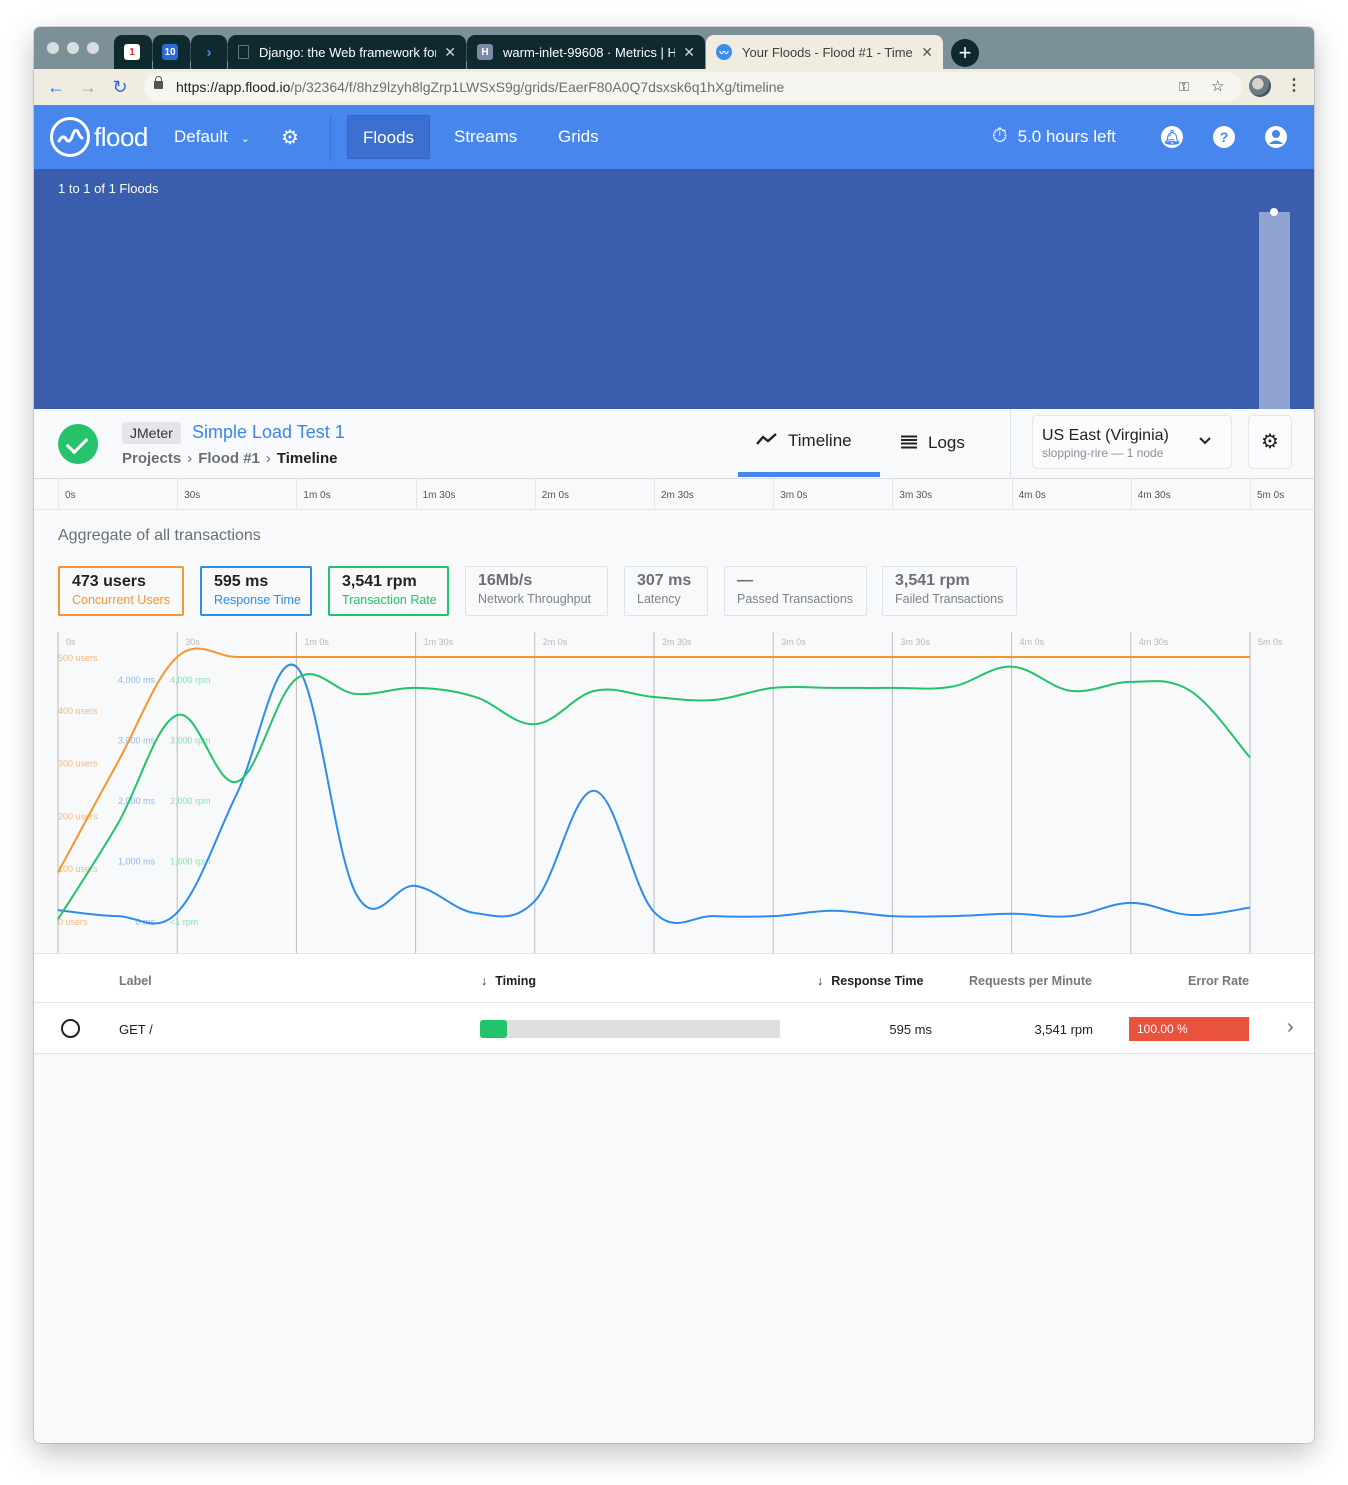  I want to click on stat-resp: 595 ms Response Time, so click(256, 591).